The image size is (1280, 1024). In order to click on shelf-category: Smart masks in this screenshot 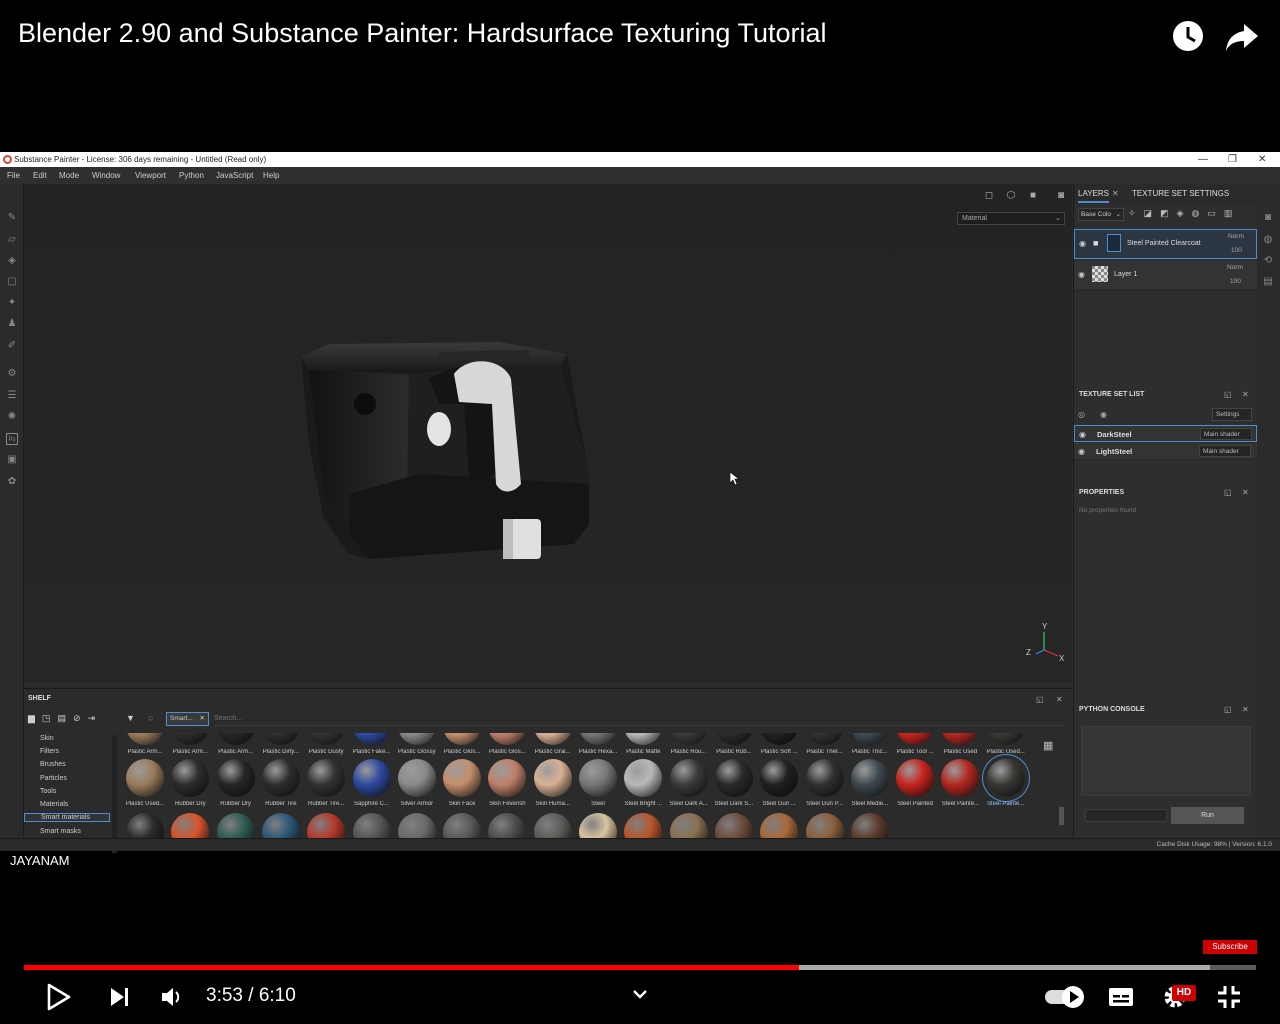, I will do `click(60, 831)`.